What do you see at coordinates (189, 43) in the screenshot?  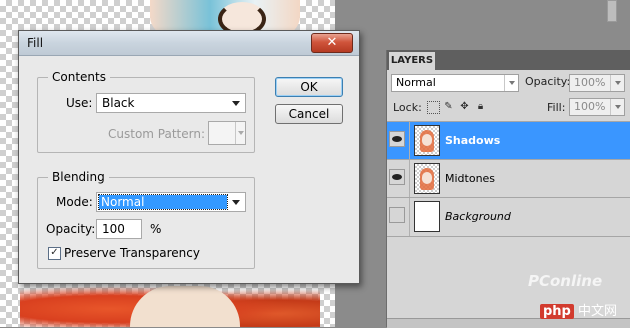 I see `dialog-titlebar: Fill ✕` at bounding box center [189, 43].